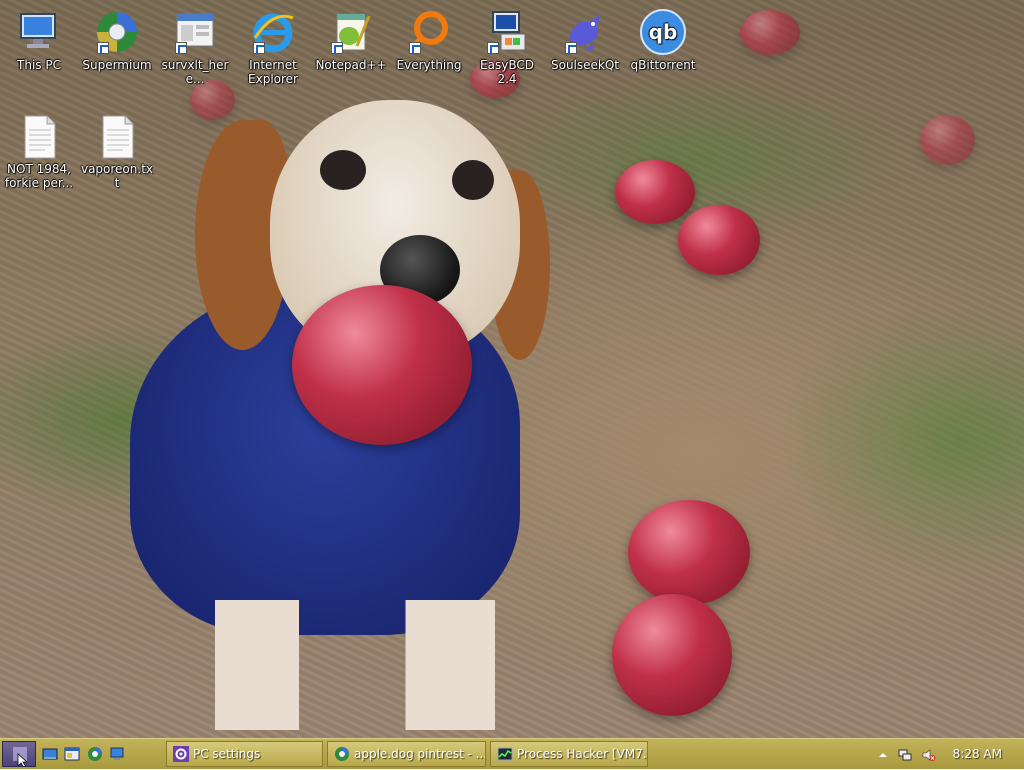 This screenshot has width=1024, height=770. Describe the element at coordinates (39, 65) in the screenshot. I see `desktop-icon-label: This PC` at that location.